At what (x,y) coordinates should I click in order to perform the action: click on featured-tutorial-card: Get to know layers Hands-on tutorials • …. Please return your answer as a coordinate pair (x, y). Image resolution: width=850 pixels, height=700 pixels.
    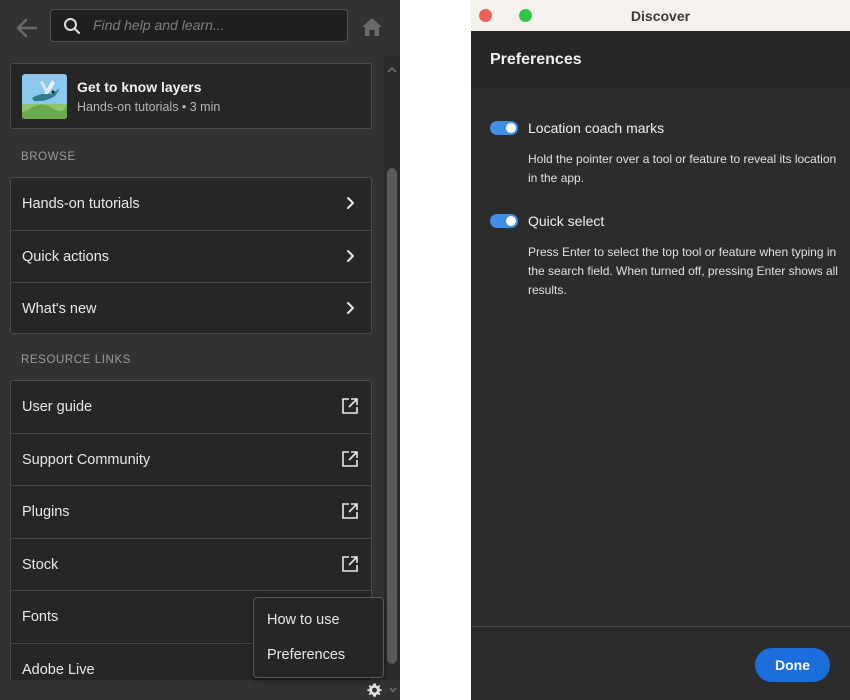
    Looking at the image, I should click on (191, 96).